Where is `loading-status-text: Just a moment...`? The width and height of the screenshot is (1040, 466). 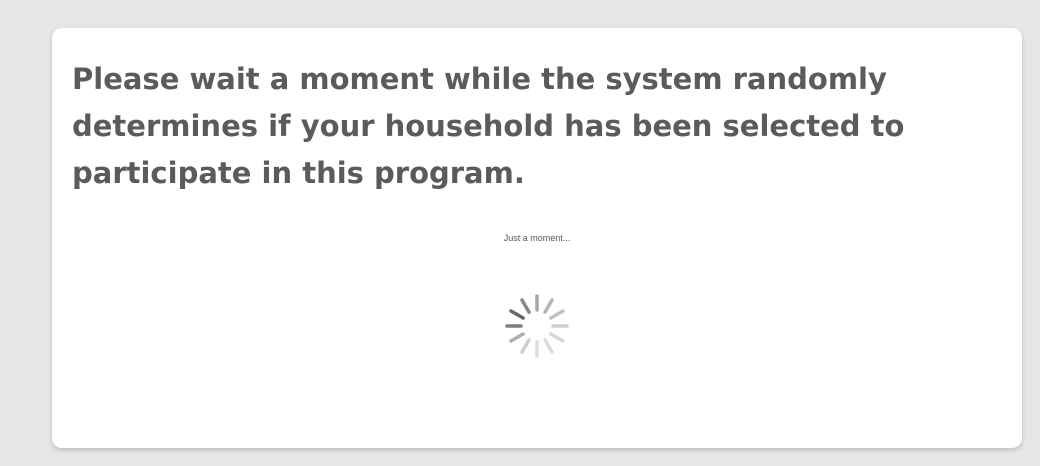 loading-status-text: Just a moment... is located at coordinates (537, 238).